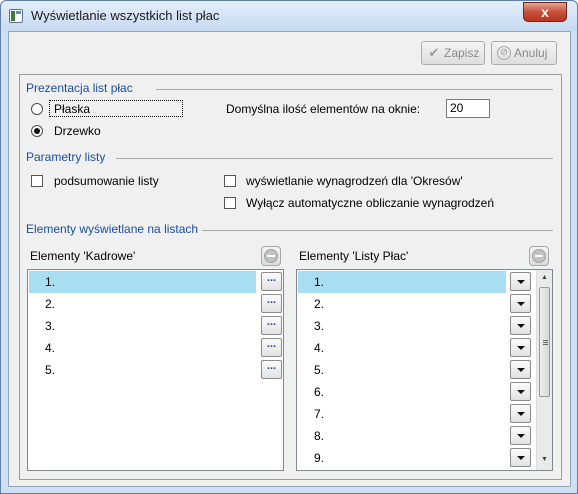  I want to click on scroll-down-arrow-icon: ▼, so click(544, 460).